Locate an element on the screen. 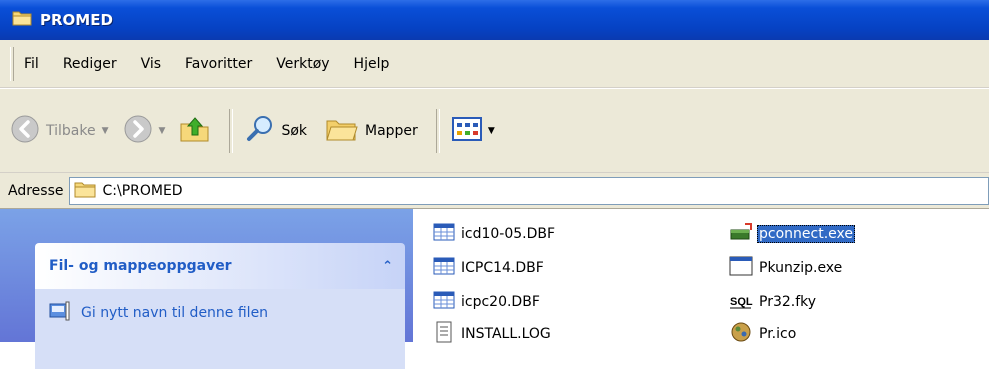 This screenshot has height=369, width=989. back-label: Tilbake is located at coordinates (71, 130).